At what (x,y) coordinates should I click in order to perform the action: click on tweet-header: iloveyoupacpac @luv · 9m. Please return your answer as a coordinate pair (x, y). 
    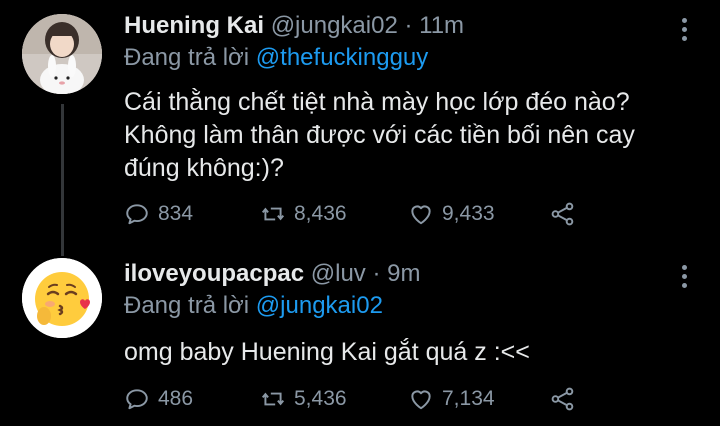
    Looking at the image, I should click on (272, 274).